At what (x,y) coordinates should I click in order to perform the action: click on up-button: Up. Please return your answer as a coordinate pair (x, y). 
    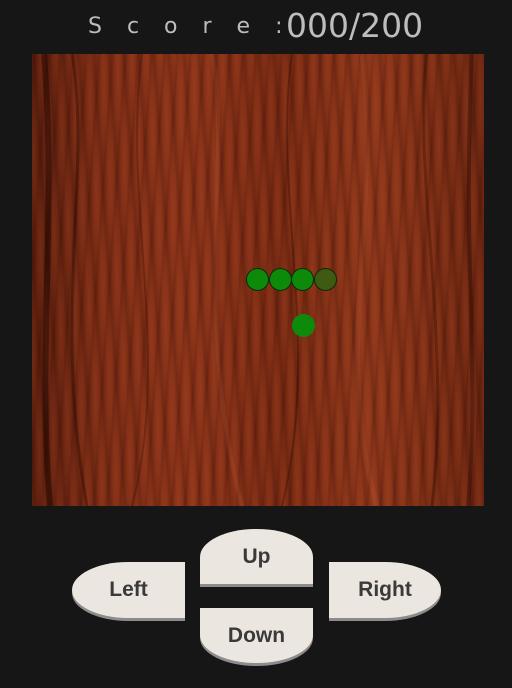
    Looking at the image, I should click on (256, 556).